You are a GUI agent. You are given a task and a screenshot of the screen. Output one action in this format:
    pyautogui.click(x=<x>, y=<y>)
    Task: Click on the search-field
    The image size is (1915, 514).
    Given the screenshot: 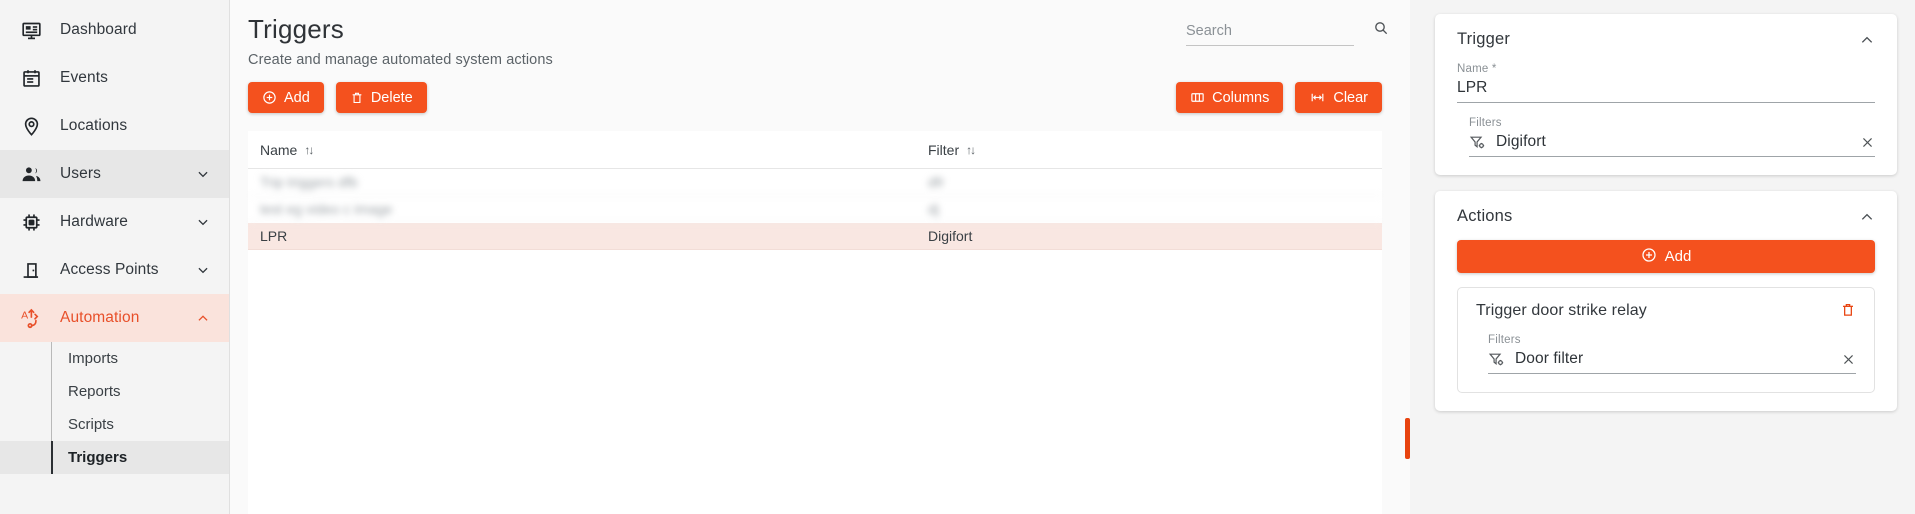 What is the action you would take?
    pyautogui.click(x=1287, y=33)
    